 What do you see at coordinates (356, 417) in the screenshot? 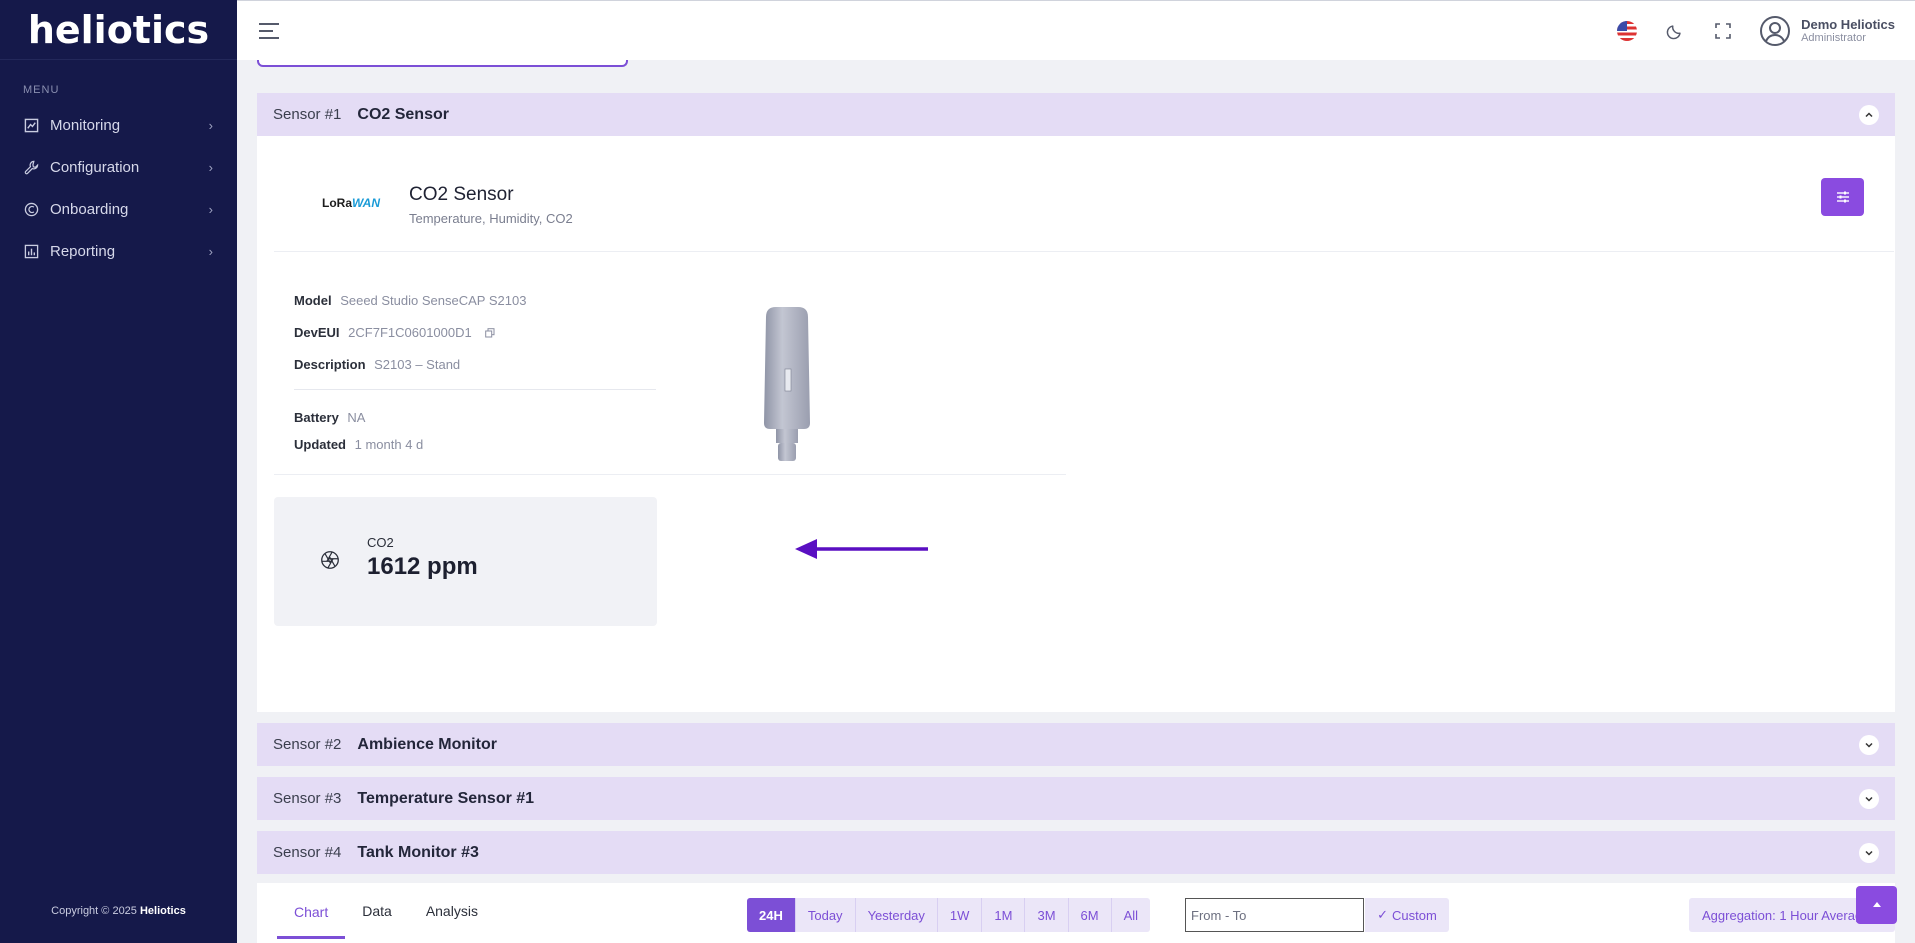
I see `battery-value: NA` at bounding box center [356, 417].